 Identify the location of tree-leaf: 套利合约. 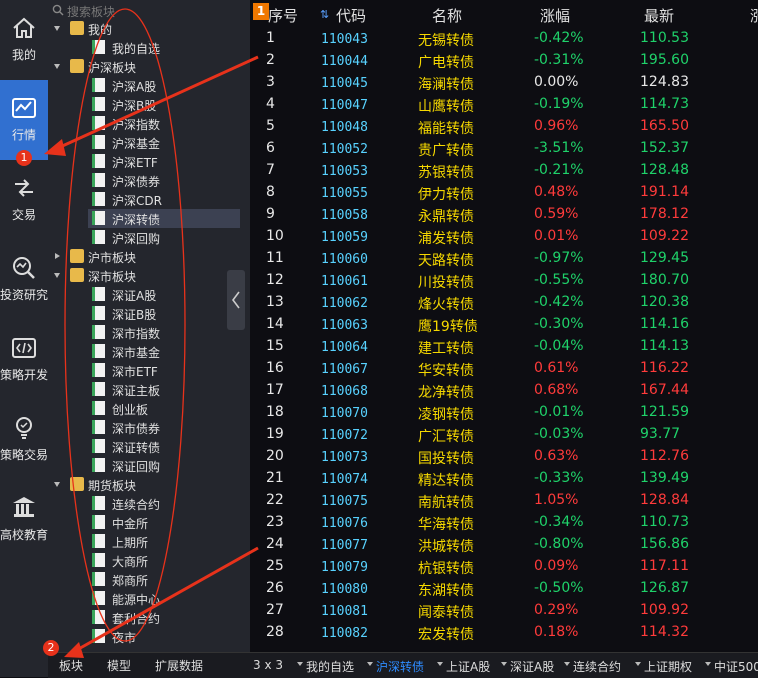
(164, 617).